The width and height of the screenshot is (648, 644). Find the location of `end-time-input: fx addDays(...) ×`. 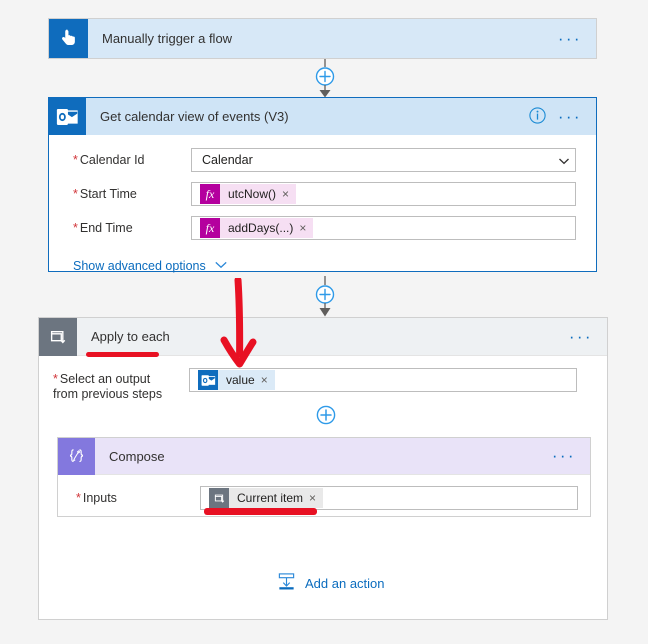

end-time-input: fx addDays(...) × is located at coordinates (383, 228).